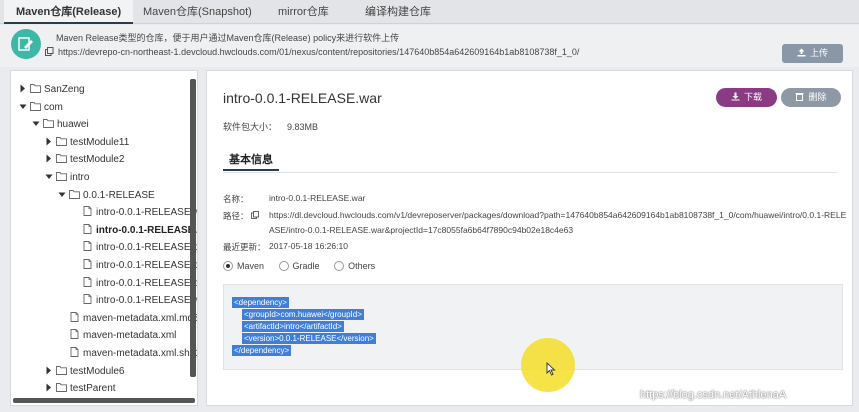 The height and width of the screenshot is (412, 859). Describe the element at coordinates (146, 265) in the screenshot. I see `tree-item-label: intro-0.0.1-RELEASE.pom.md5` at that location.